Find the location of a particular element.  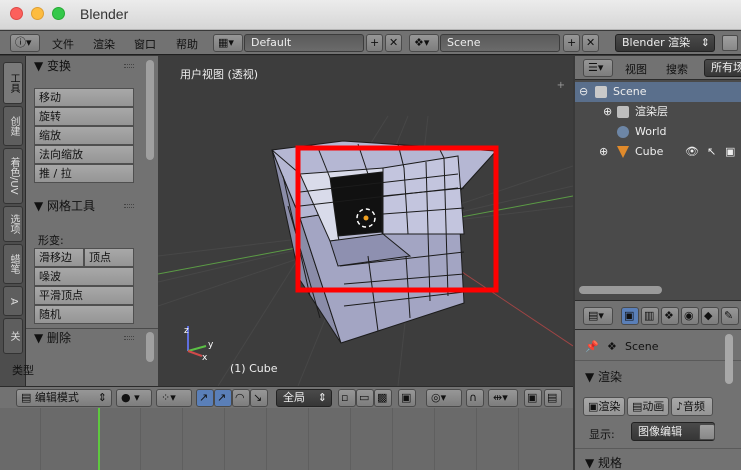

outliner-row-world: World is located at coordinates (658, 132).